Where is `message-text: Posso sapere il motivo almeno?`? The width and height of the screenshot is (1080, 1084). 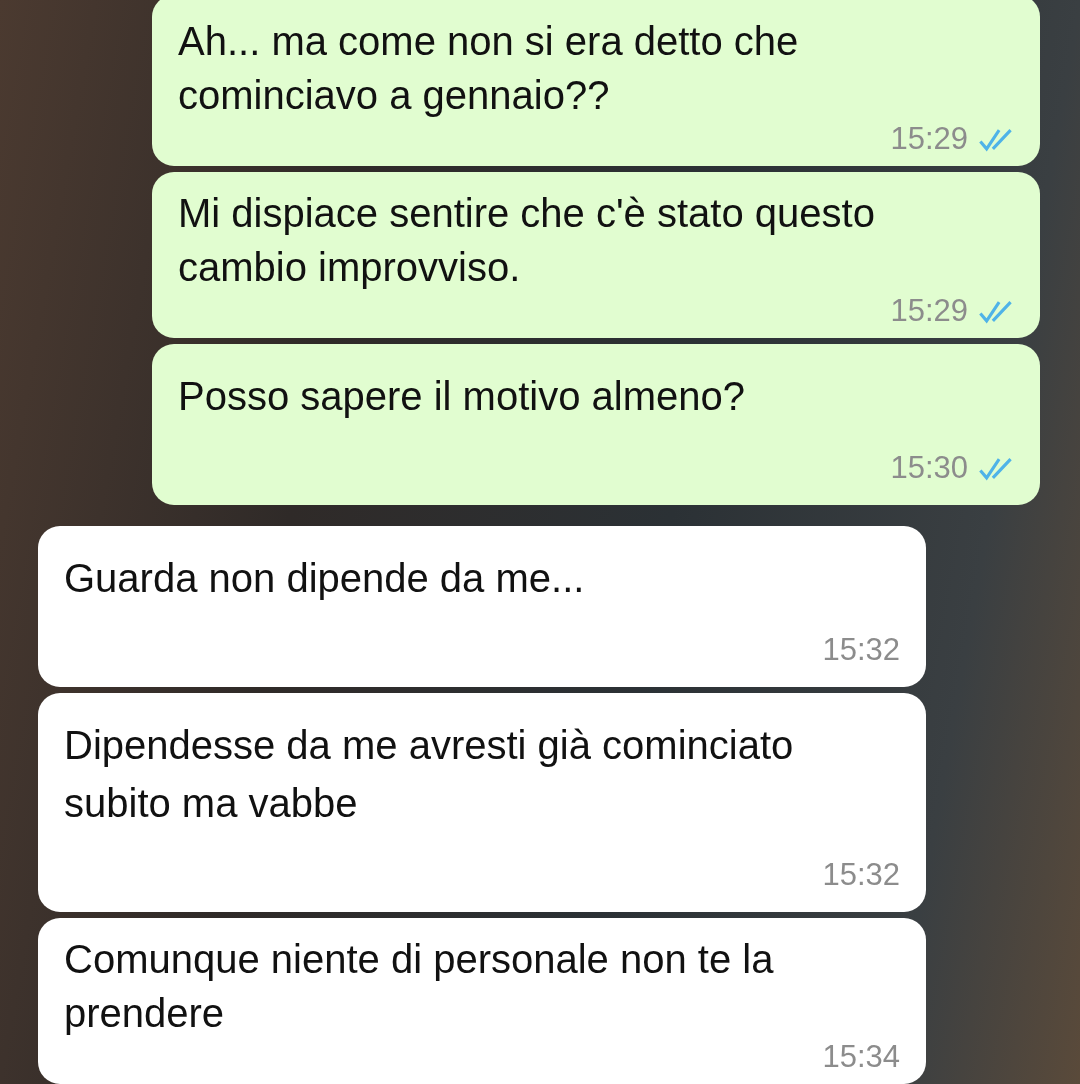
message-text: Posso sapere il motivo almeno? is located at coordinates (462, 396).